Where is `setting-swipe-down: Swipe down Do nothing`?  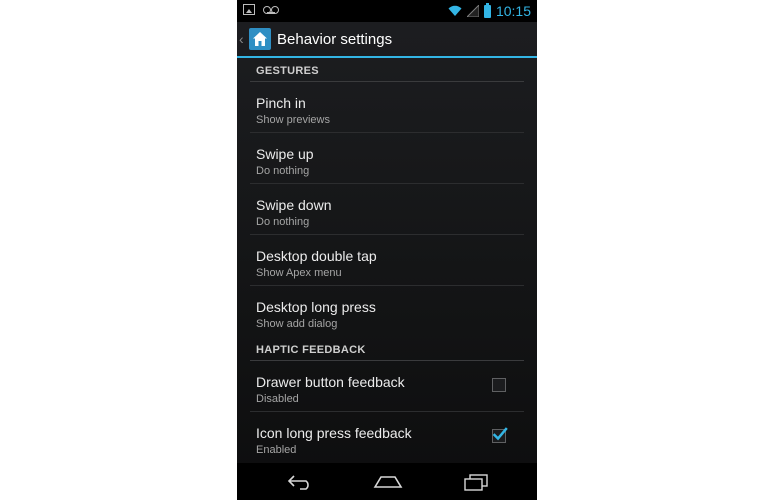
setting-swipe-down: Swipe down Do nothing is located at coordinates (387, 209).